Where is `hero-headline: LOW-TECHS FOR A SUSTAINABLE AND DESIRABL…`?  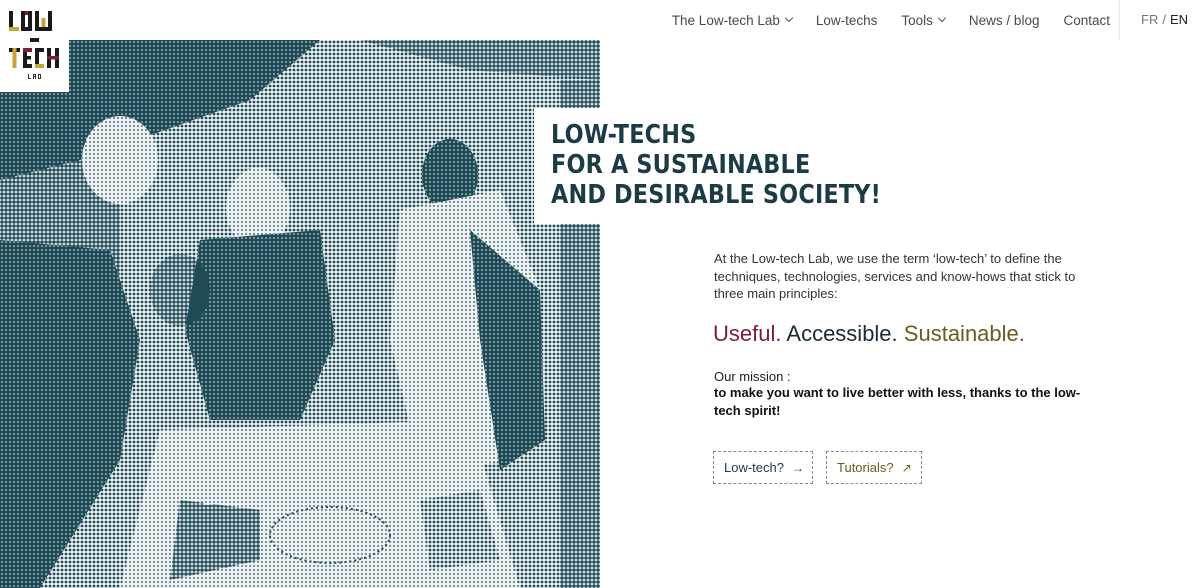 hero-headline: LOW-TECHS FOR A SUSTAINABLE AND DESIRABL… is located at coordinates (709, 166).